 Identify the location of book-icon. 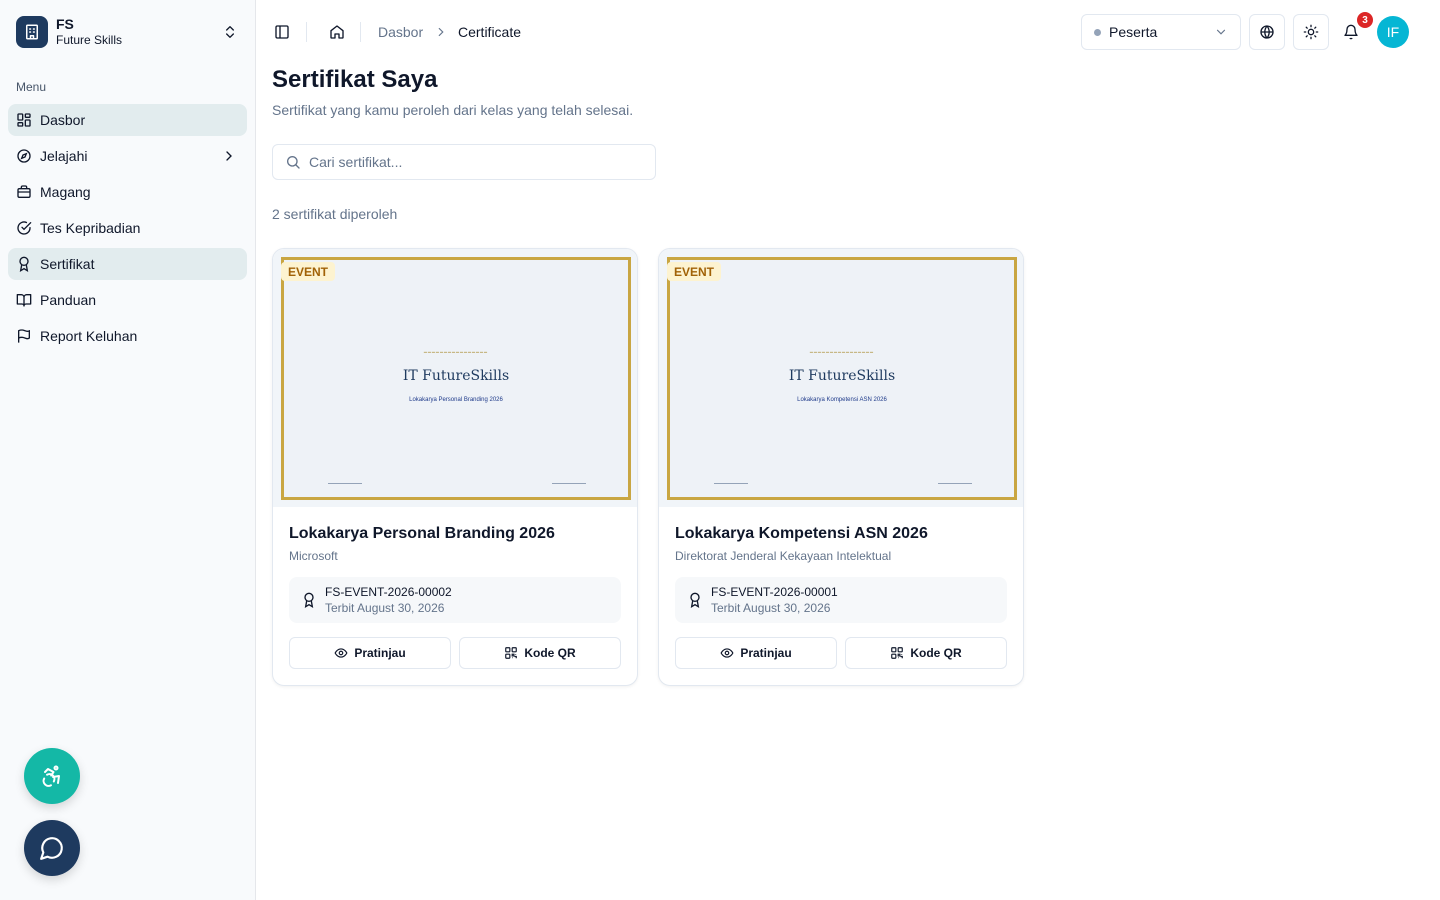
(24, 300).